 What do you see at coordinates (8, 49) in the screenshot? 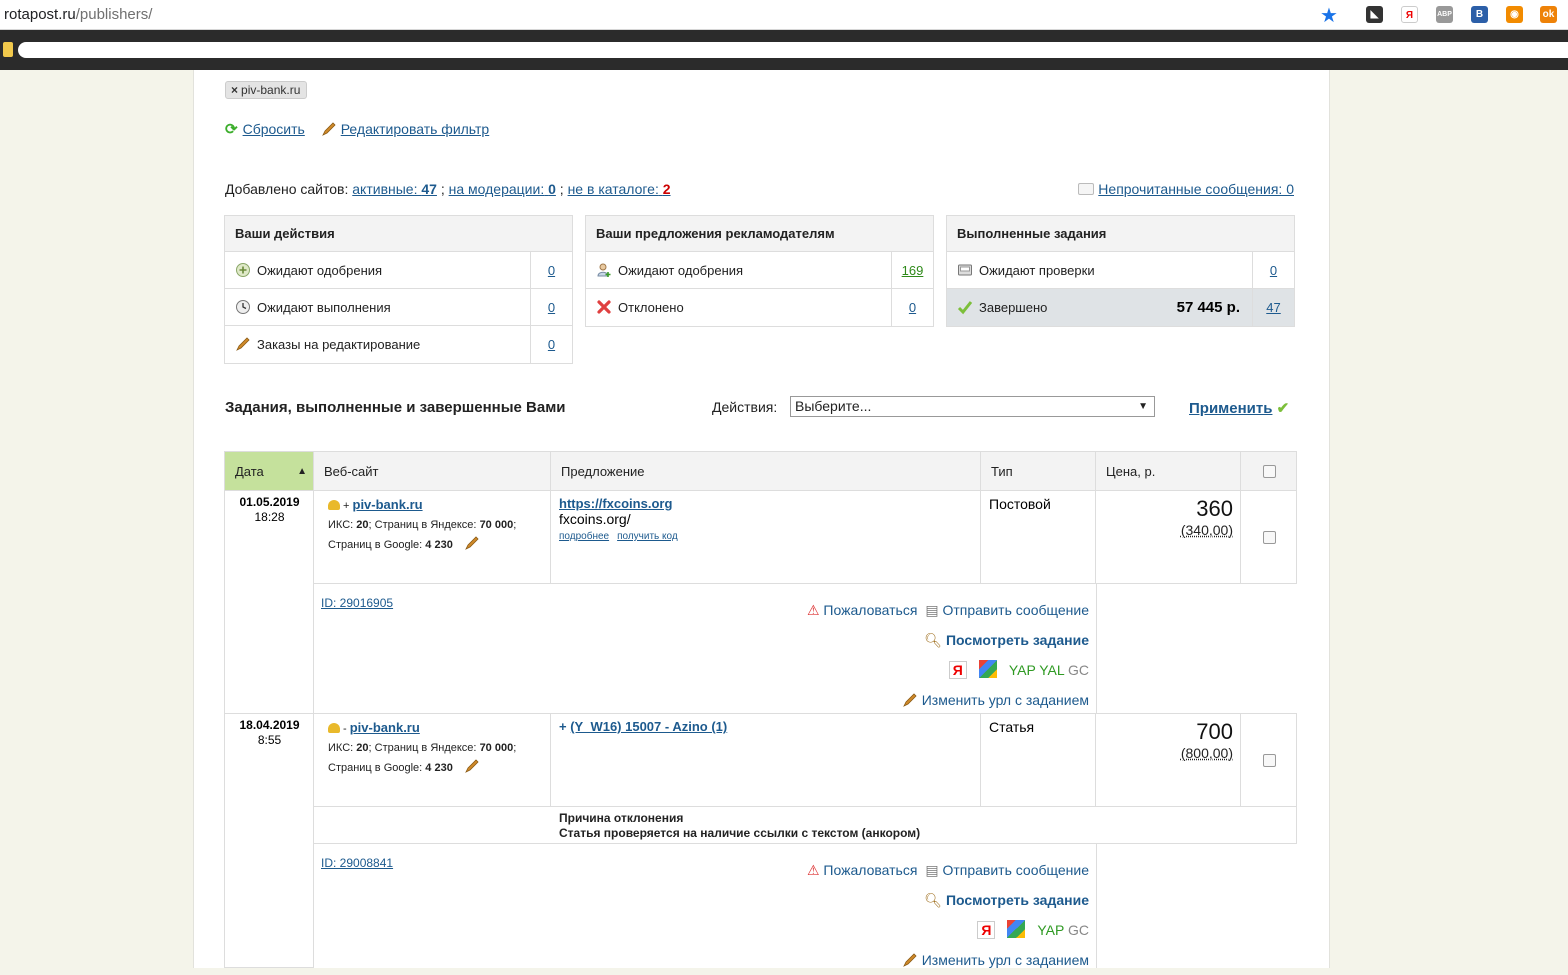
I see `folder-icon` at bounding box center [8, 49].